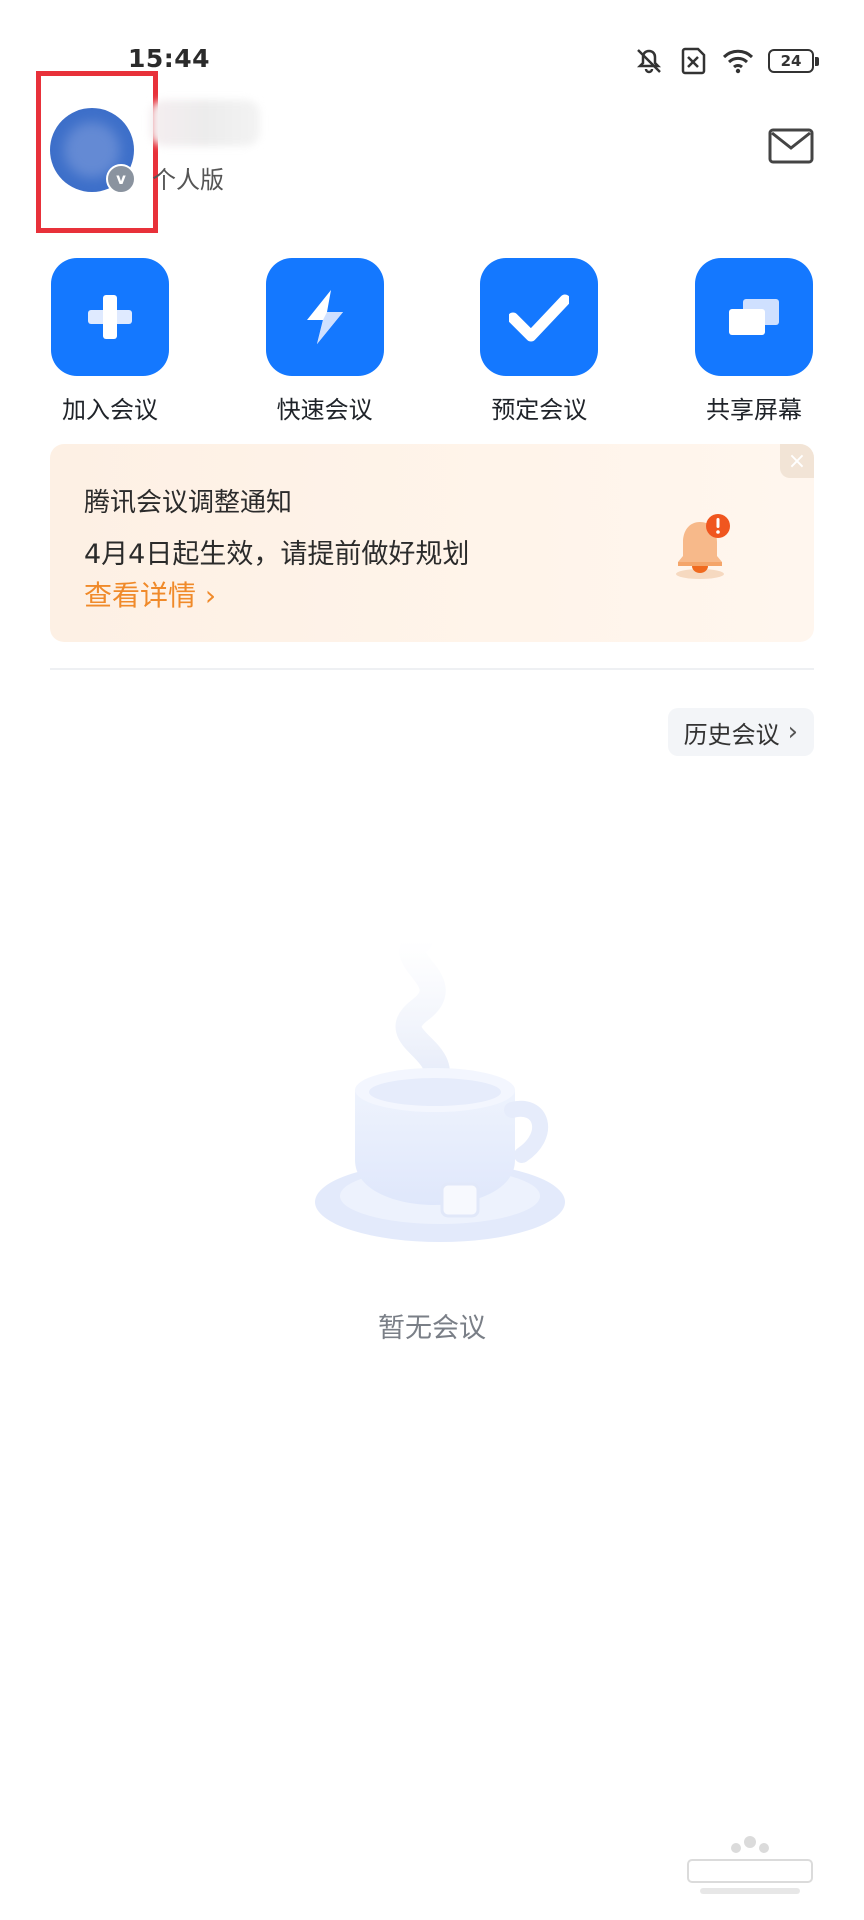  I want to click on wifi-icon, so click(738, 61).